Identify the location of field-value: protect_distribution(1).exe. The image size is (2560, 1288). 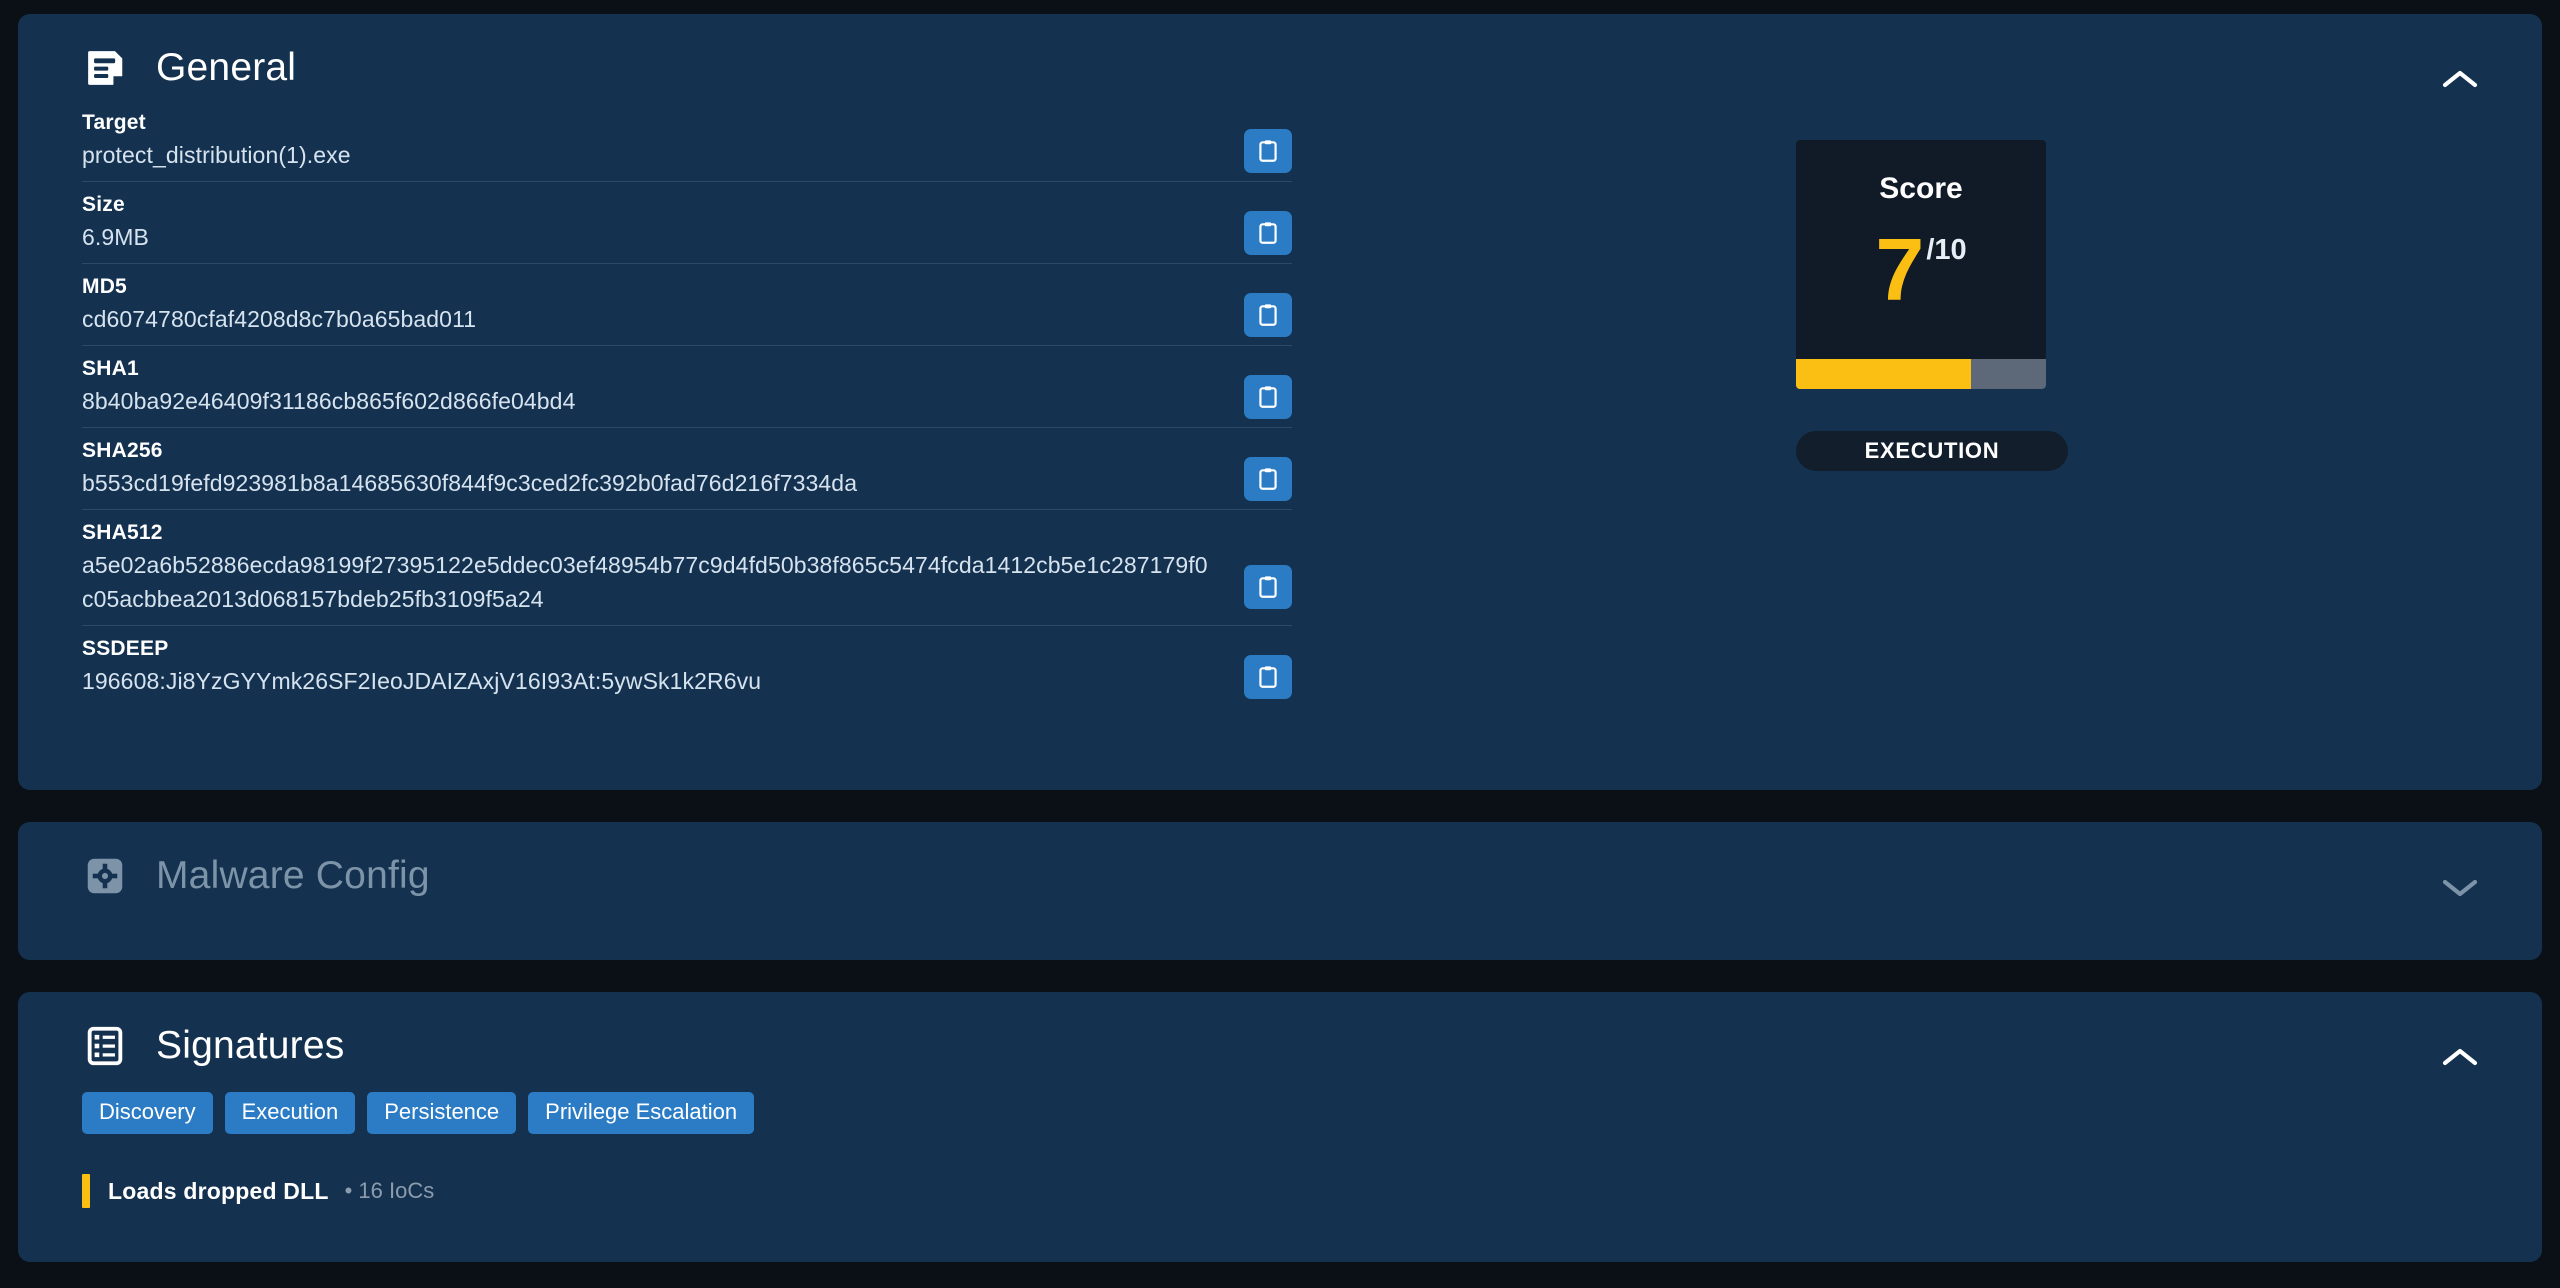
(216, 155).